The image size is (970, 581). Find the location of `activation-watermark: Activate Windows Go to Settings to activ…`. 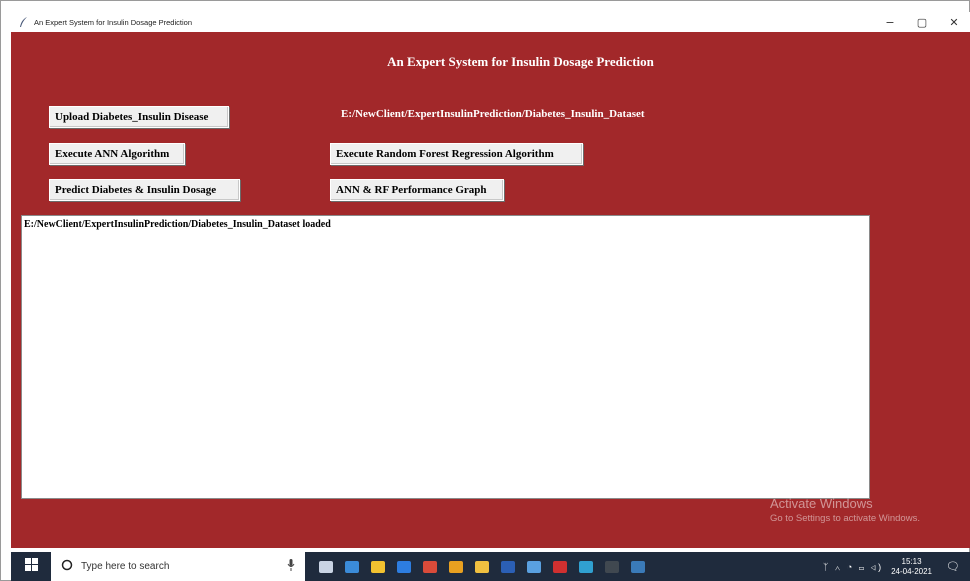

activation-watermark: Activate Windows Go to Settings to activ… is located at coordinates (845, 510).